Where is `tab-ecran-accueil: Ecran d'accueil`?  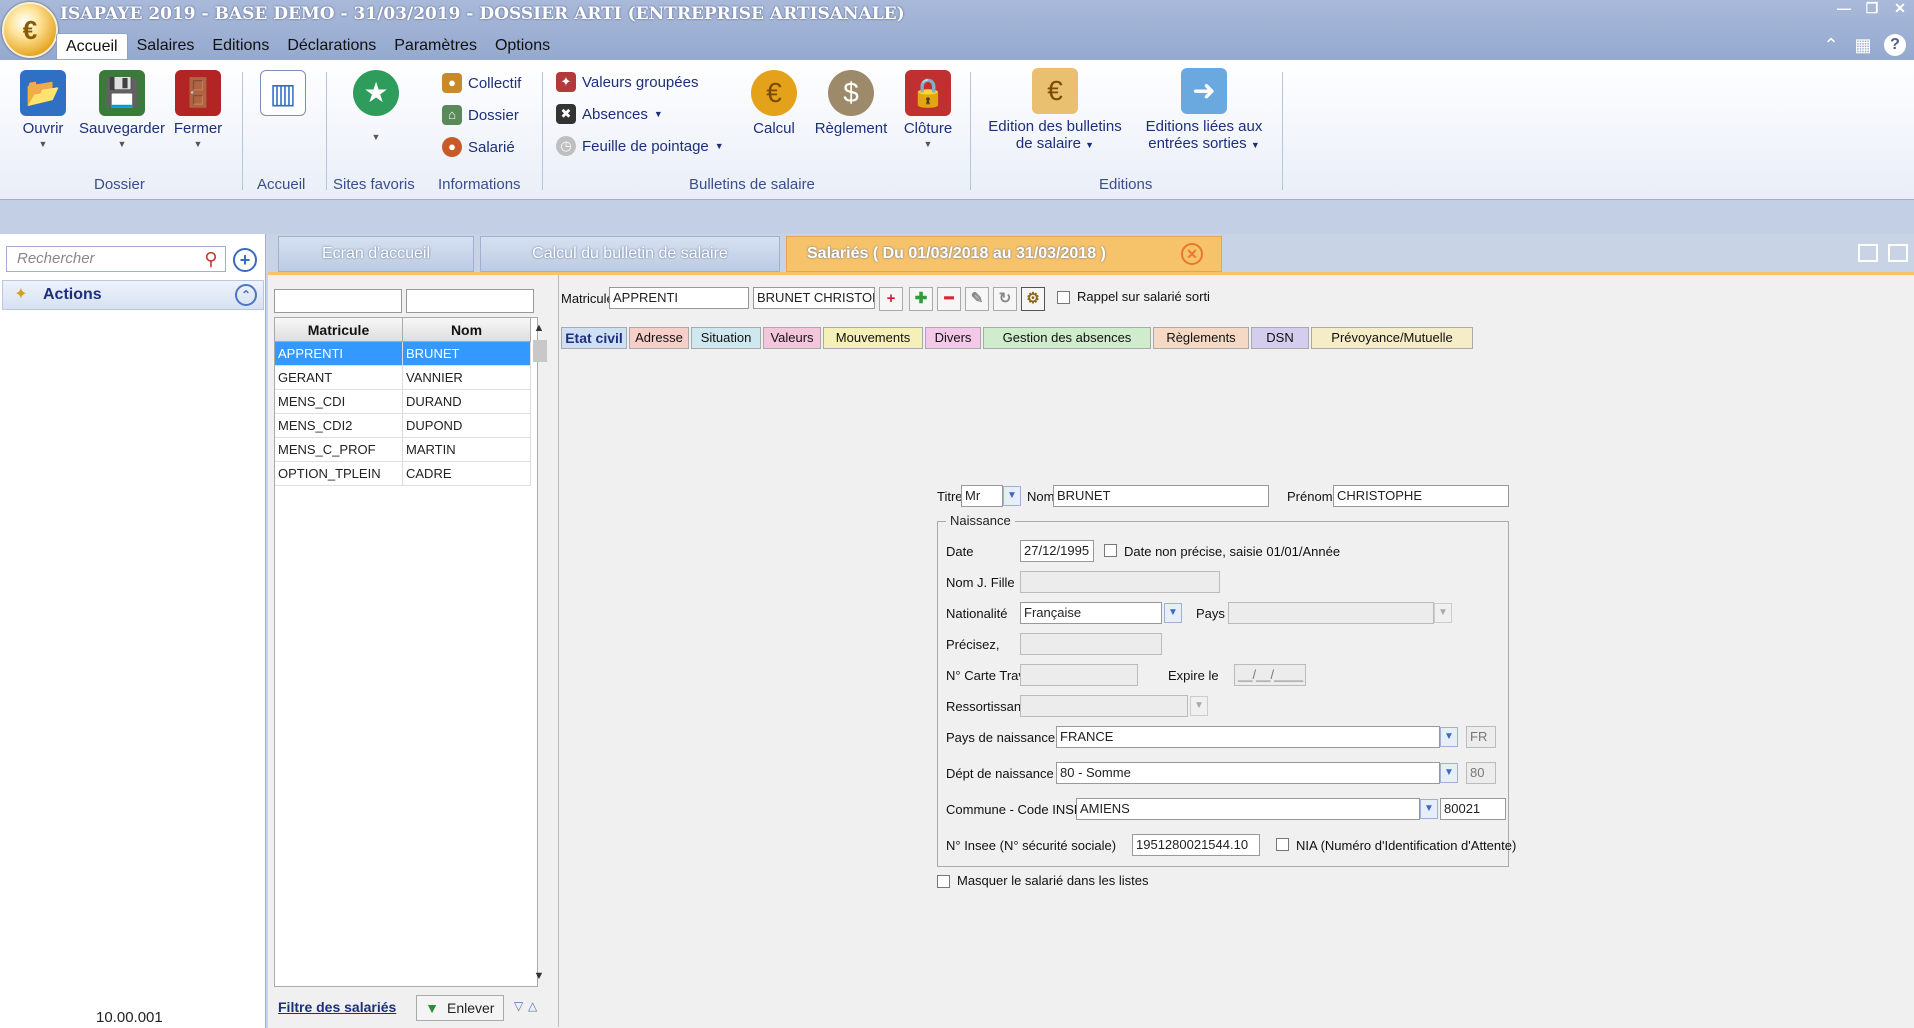
tab-ecran-accueil: Ecran d'accueil is located at coordinates (376, 254).